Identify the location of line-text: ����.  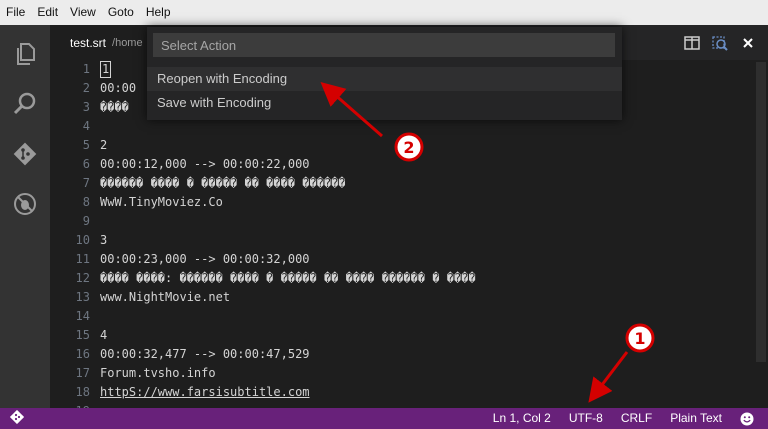
(114, 107).